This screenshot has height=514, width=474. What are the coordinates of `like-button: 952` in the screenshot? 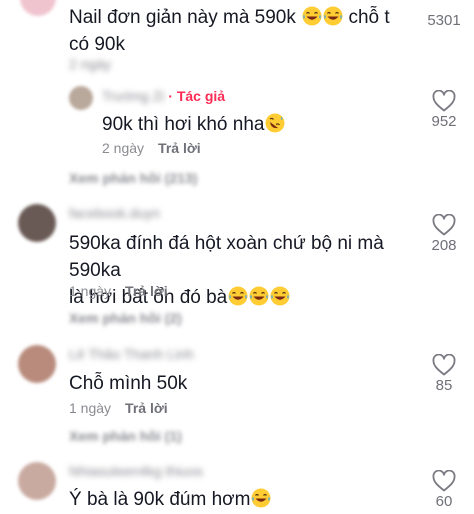 It's located at (444, 110).